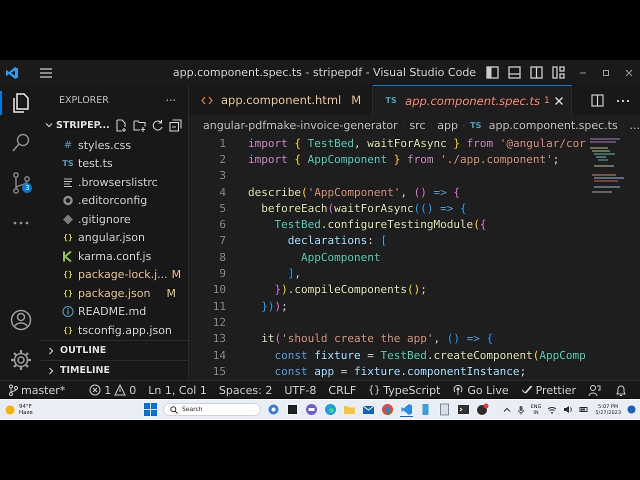  I want to click on split-layout-icon, so click(536, 72).